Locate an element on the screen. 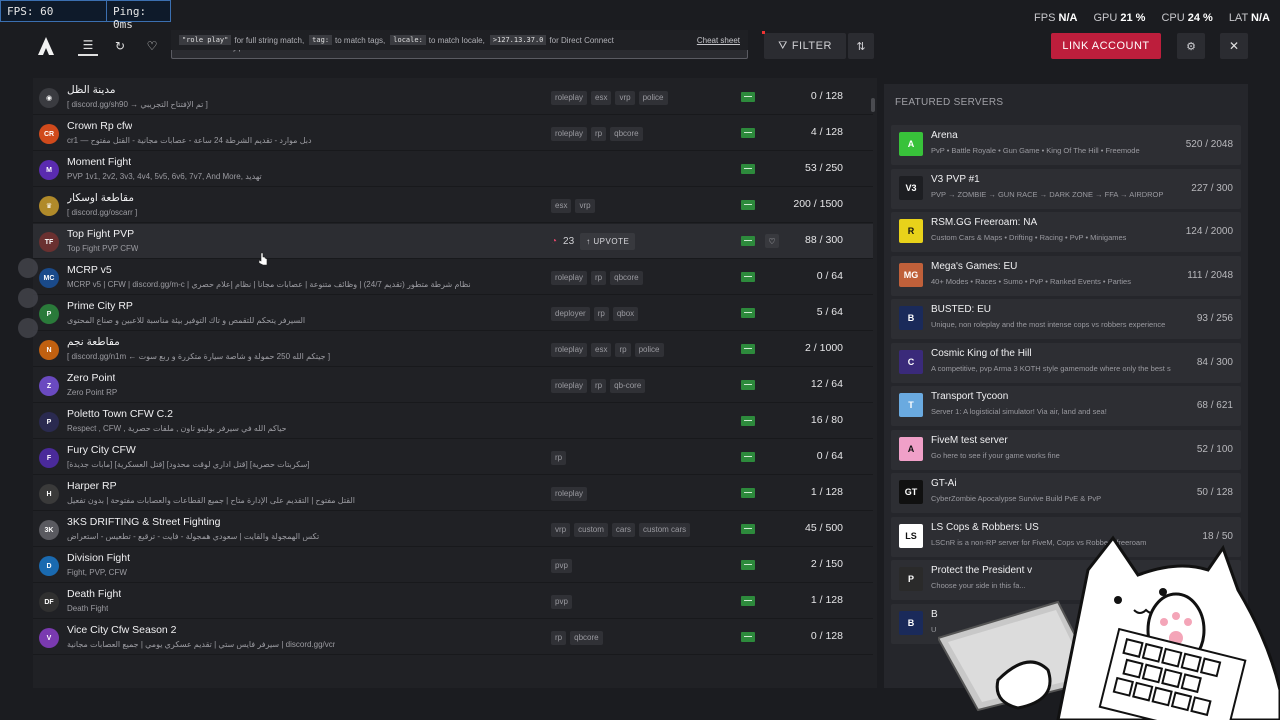 This screenshot has width=1280, height=720. server-icon: DF is located at coordinates (49, 602).